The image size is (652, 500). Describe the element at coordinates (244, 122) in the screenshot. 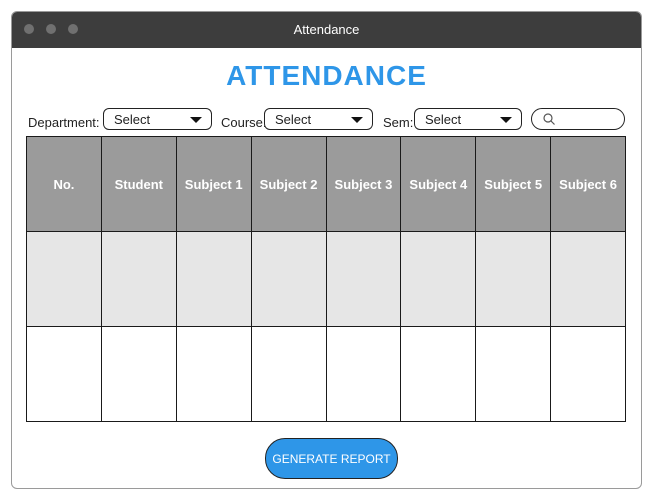

I see `course-label: Course:` at that location.